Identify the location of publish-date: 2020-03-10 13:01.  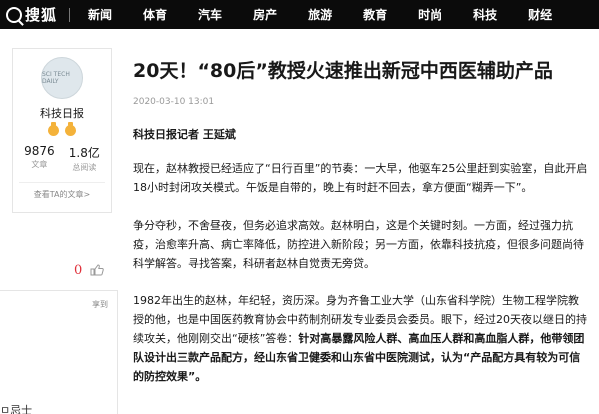
(174, 102).